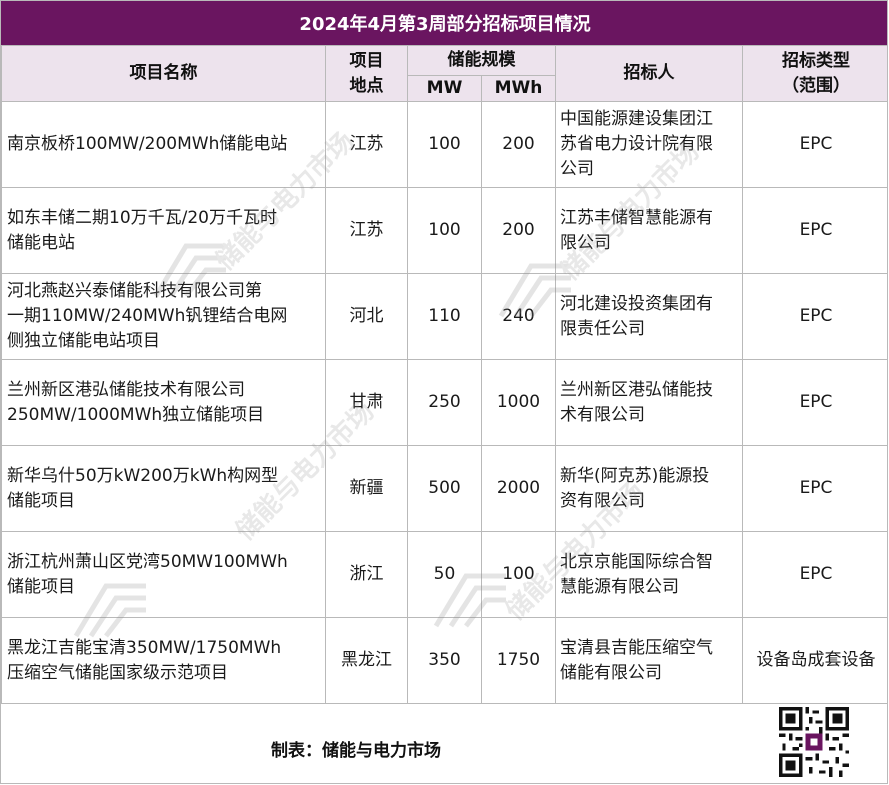  Describe the element at coordinates (585, 242) in the screenshot. I see `bidder-line: 限公司` at that location.